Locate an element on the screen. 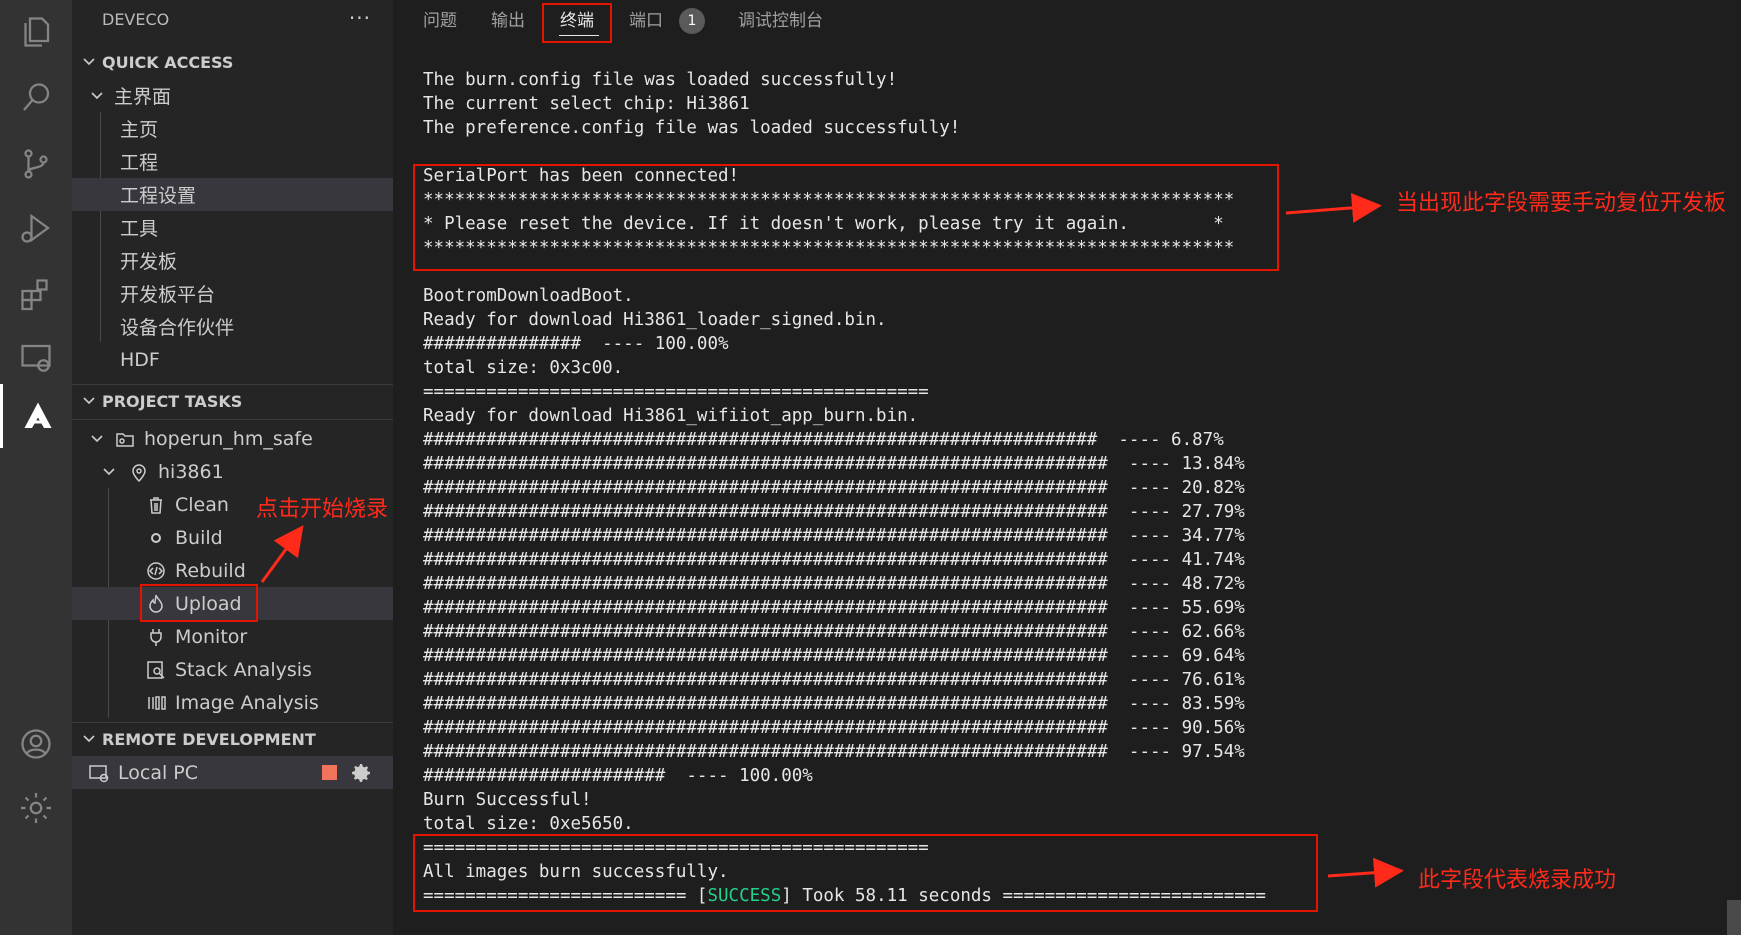 The image size is (1741, 935). arrow-to-reset-note is located at coordinates (1333, 207).